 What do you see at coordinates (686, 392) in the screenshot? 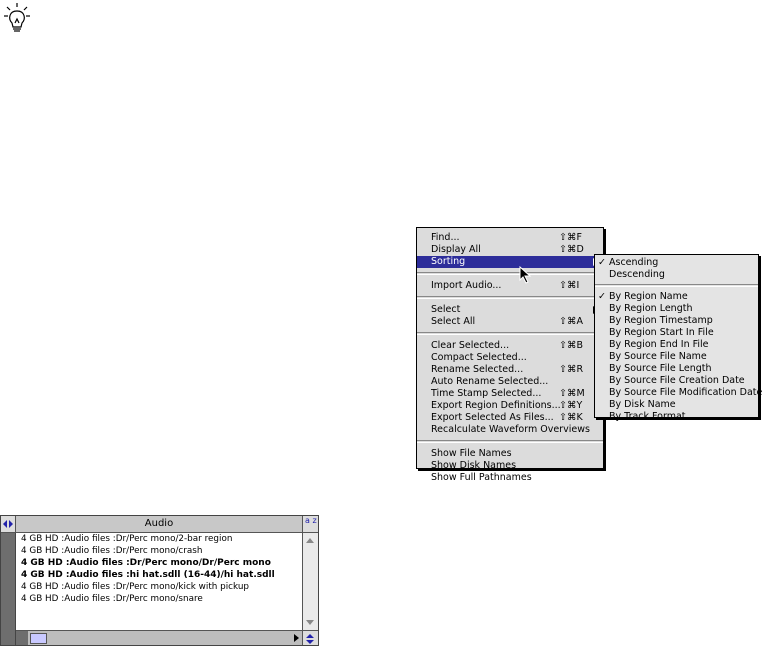
I see `submenu-item-label: By Source File Modification Date` at bounding box center [686, 392].